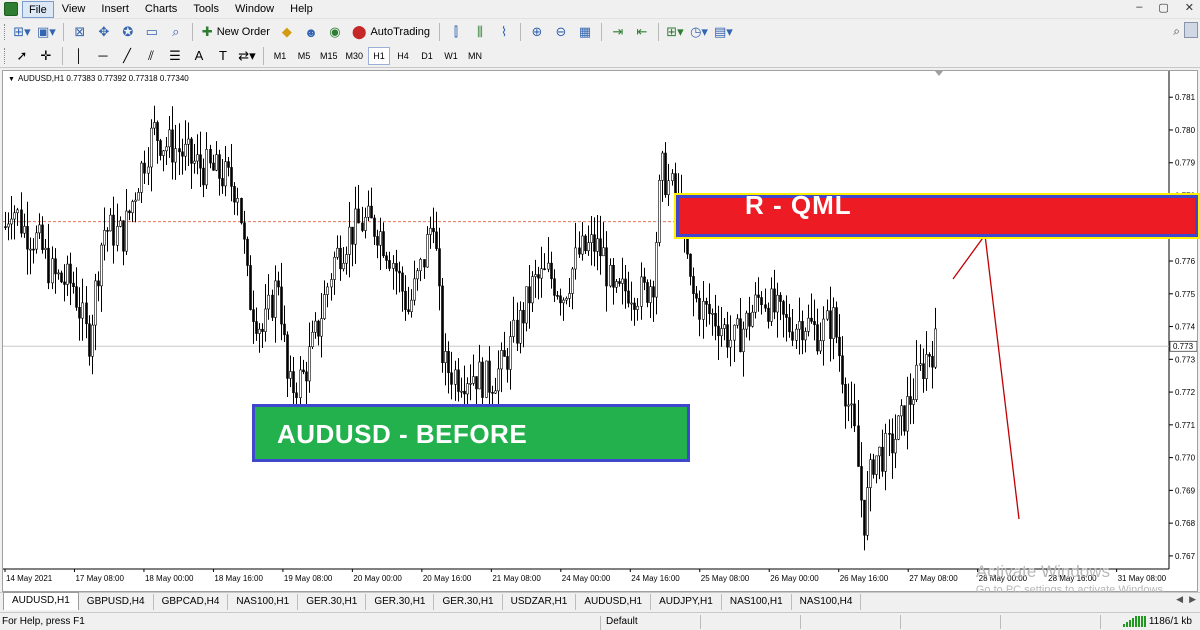  Describe the element at coordinates (104, 32) in the screenshot. I see `data-window-button: ✥` at that location.